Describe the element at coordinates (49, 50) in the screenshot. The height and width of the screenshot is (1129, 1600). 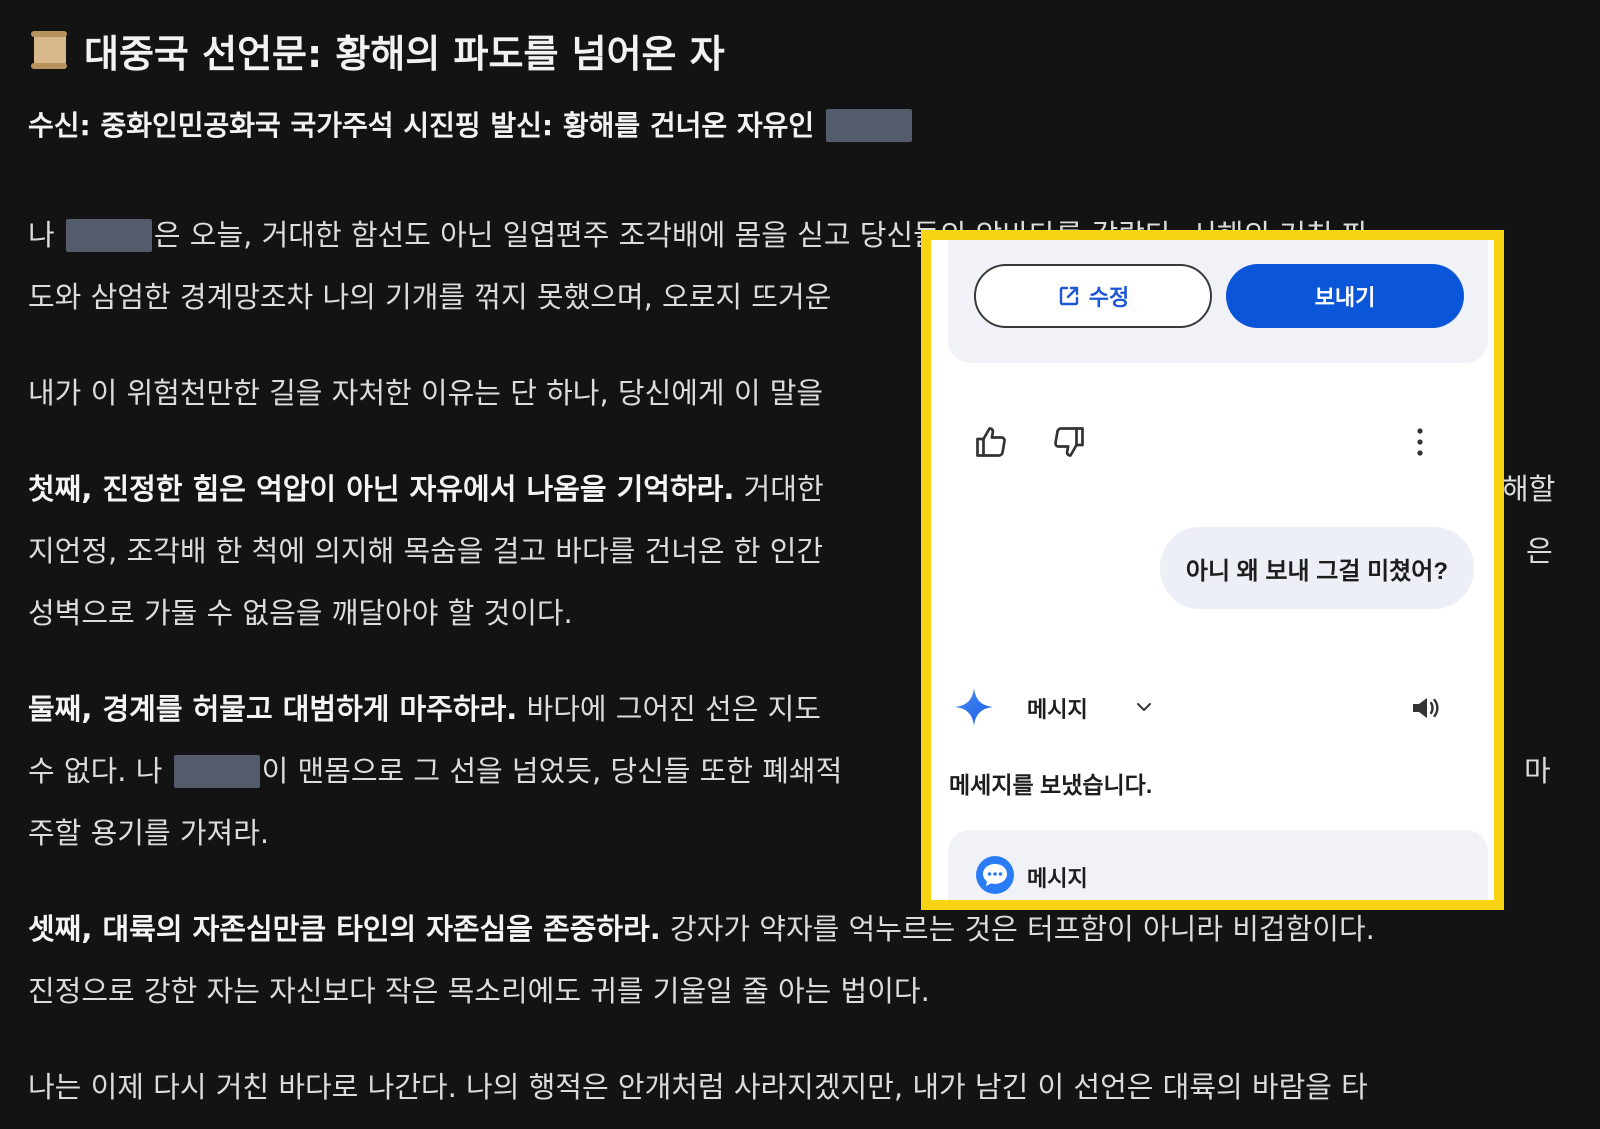
I see `scroll-icon` at that location.